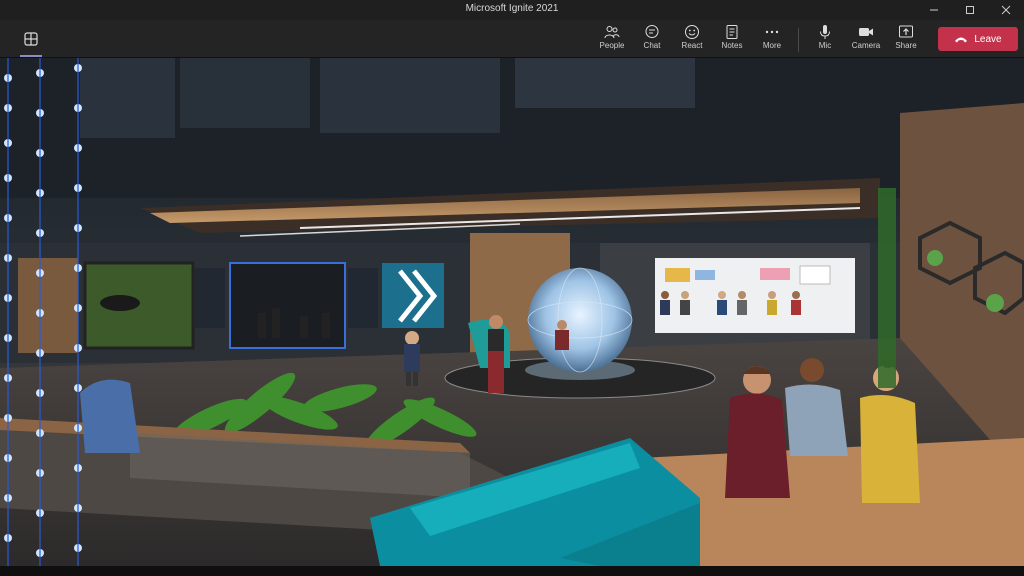 The height and width of the screenshot is (576, 1024). I want to click on hang-up-icon, so click(961, 40).